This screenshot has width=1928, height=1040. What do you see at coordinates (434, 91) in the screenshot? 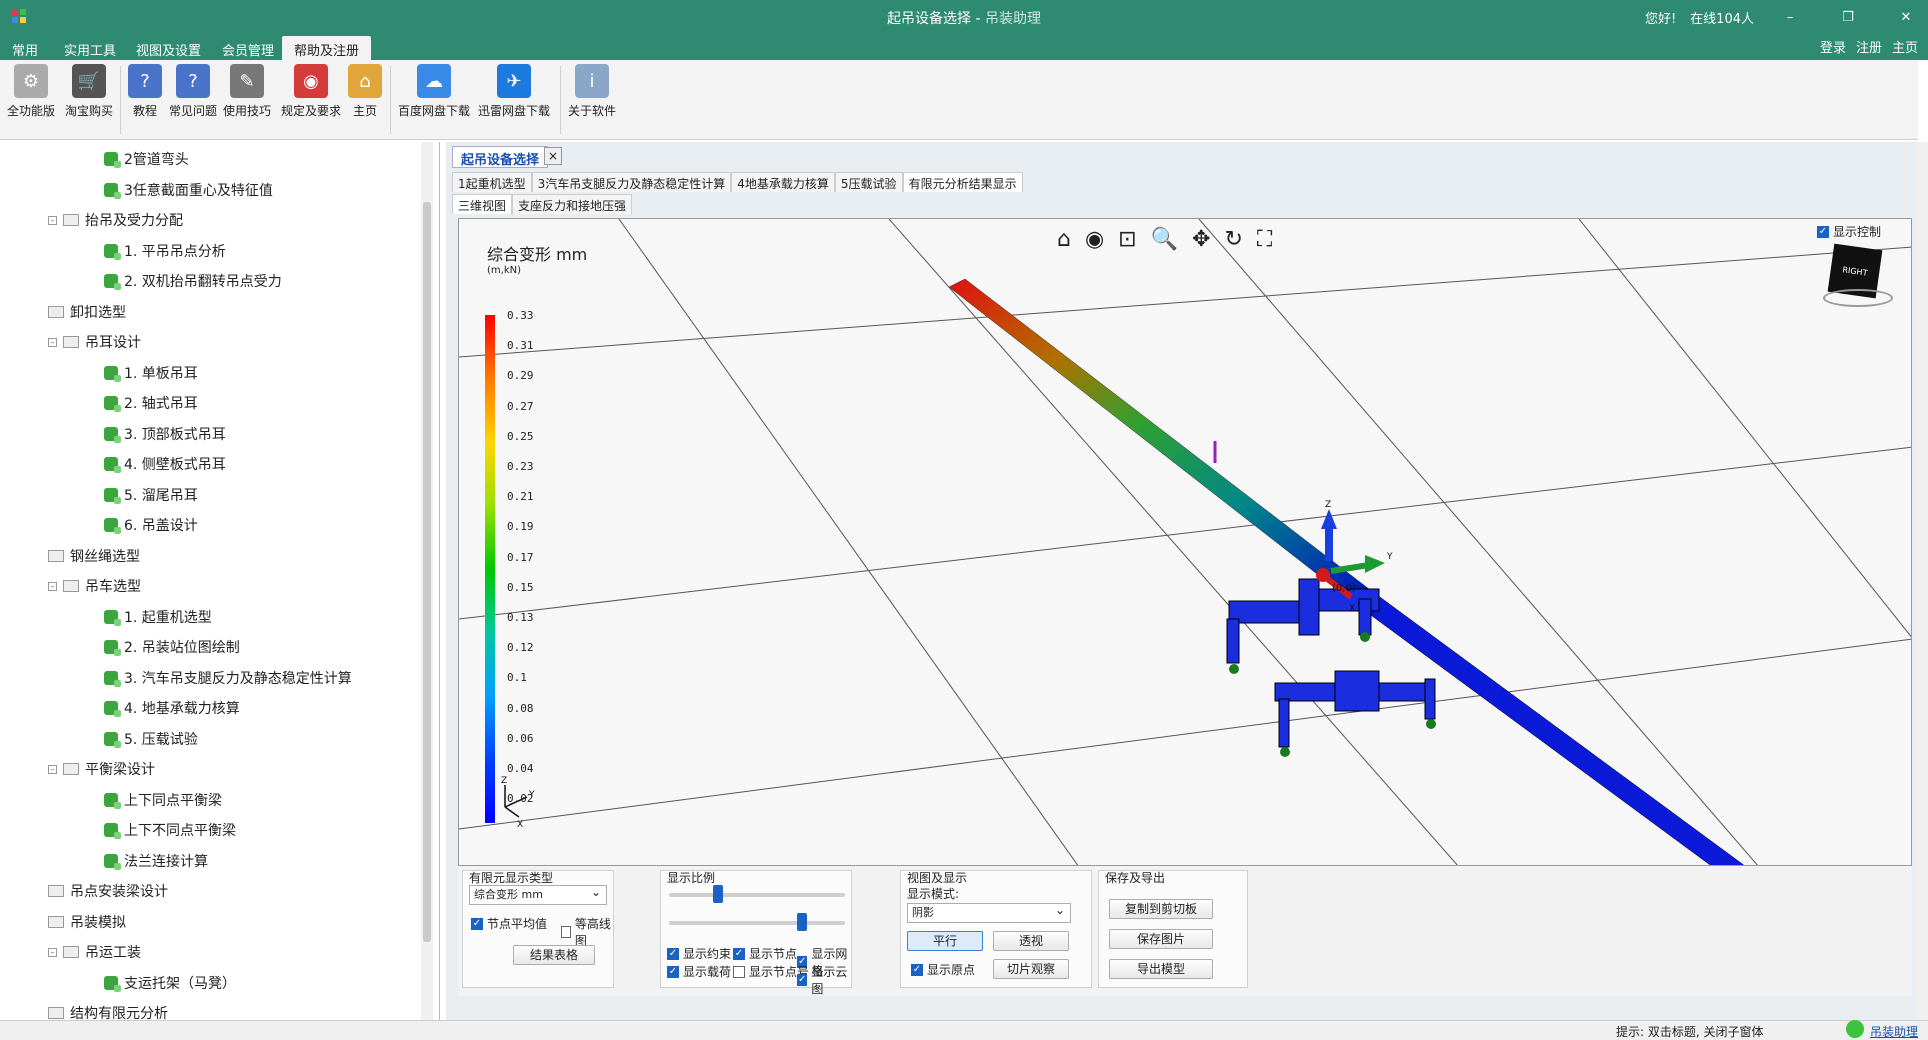
I see `baidu-download-button: ☁ 百度网盘下载` at bounding box center [434, 91].